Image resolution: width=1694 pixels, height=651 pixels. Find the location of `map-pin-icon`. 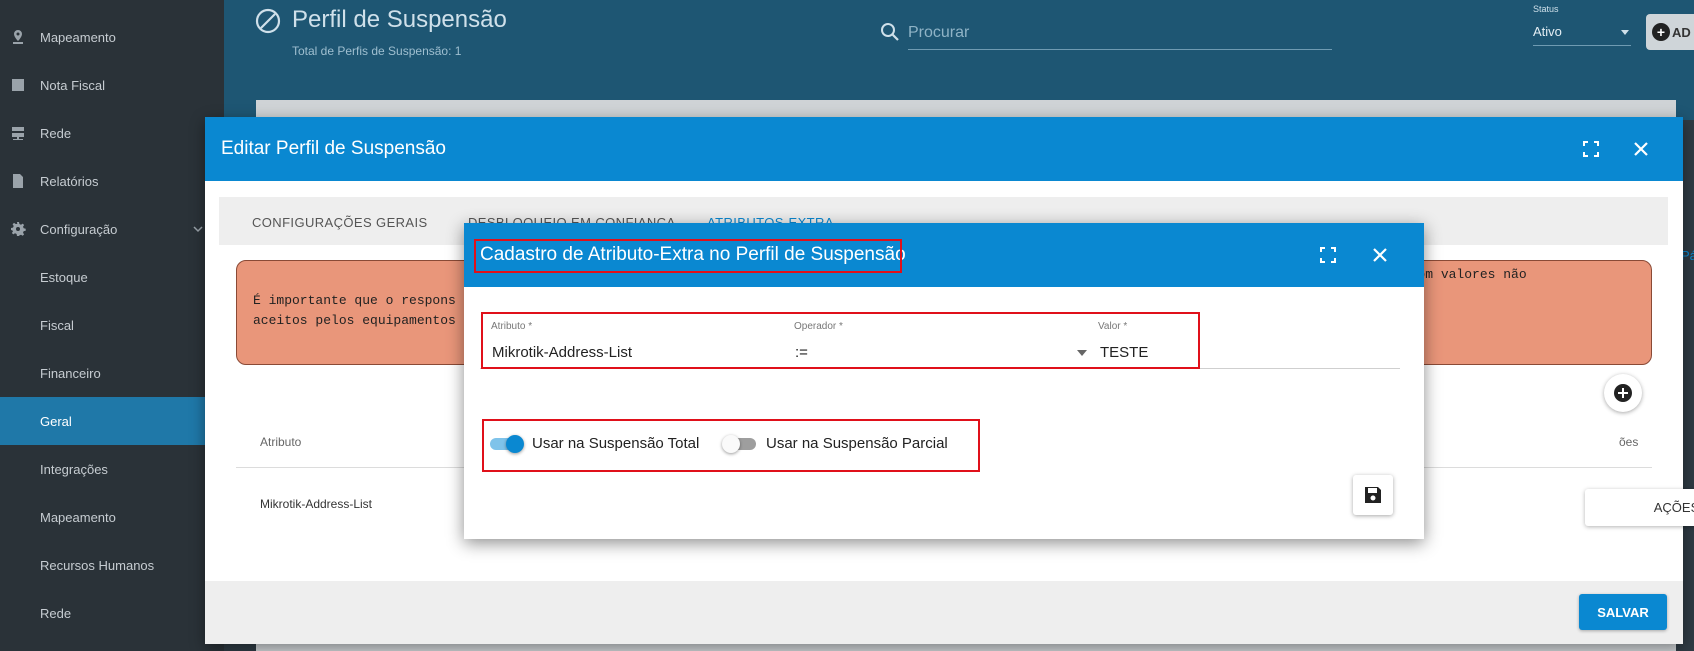

map-pin-icon is located at coordinates (18, 37).